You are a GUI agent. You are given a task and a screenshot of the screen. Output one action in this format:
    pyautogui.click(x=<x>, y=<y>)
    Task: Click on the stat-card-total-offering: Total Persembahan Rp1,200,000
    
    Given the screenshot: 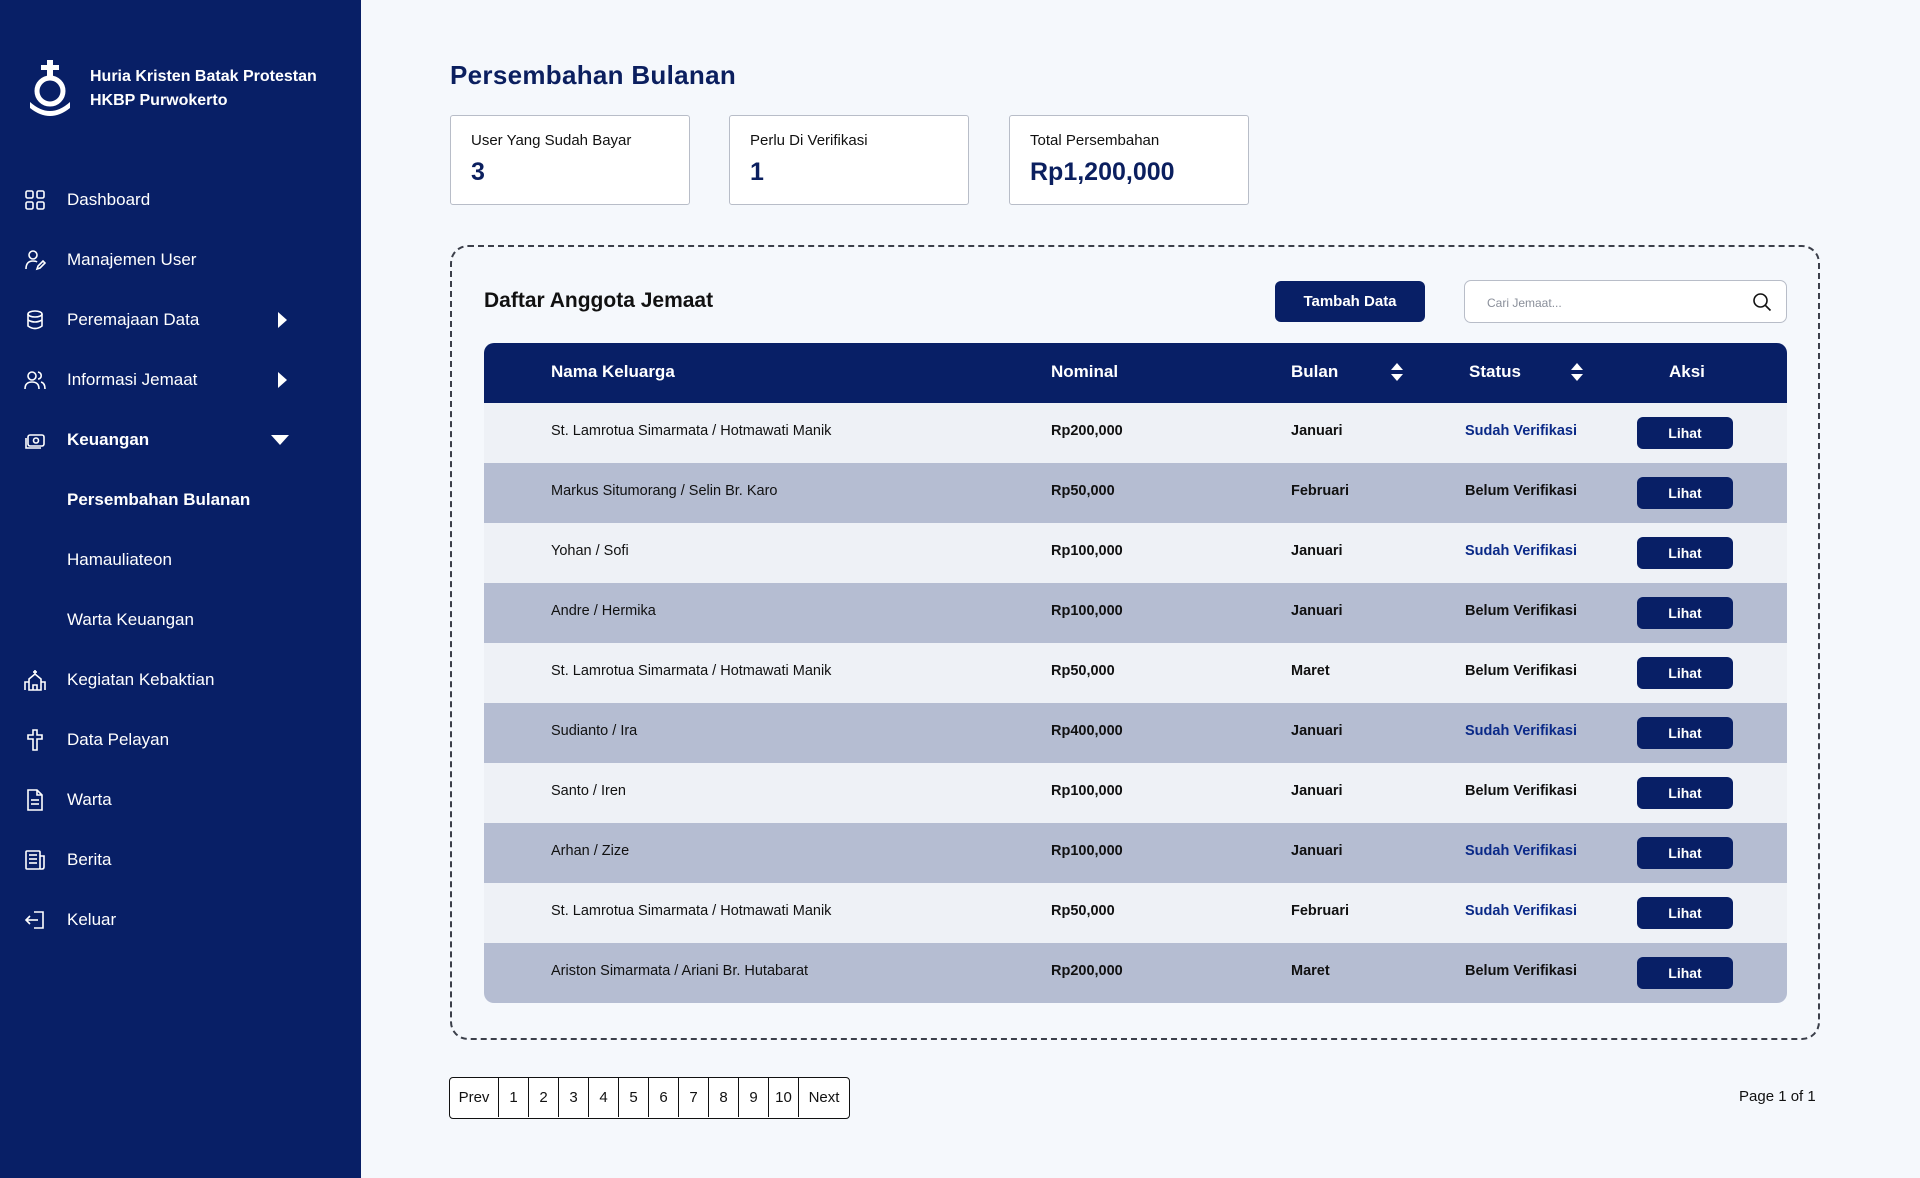 What is the action you would take?
    pyautogui.click(x=1129, y=160)
    